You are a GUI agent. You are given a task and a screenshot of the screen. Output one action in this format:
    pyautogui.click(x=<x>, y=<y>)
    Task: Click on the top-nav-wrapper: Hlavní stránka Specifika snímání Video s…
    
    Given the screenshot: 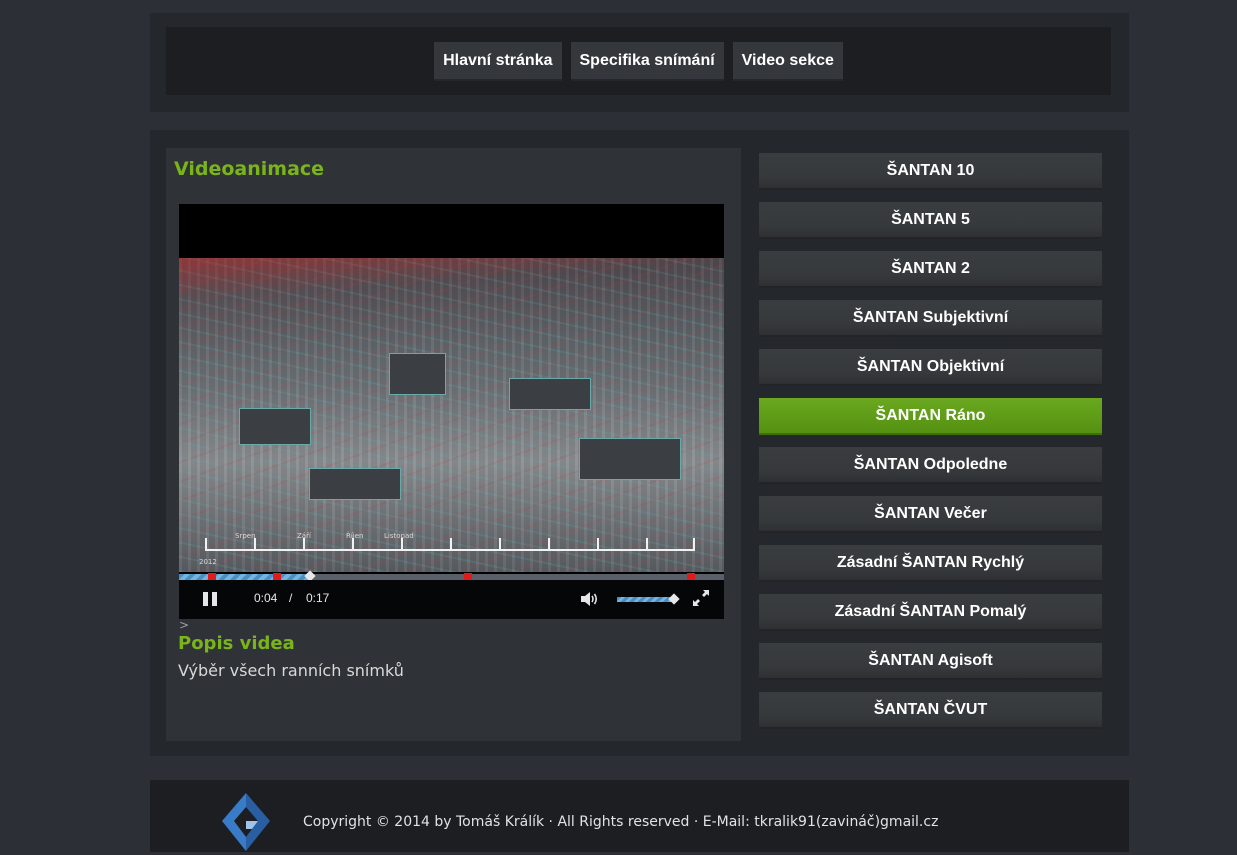 What is the action you would take?
    pyautogui.click(x=639, y=62)
    